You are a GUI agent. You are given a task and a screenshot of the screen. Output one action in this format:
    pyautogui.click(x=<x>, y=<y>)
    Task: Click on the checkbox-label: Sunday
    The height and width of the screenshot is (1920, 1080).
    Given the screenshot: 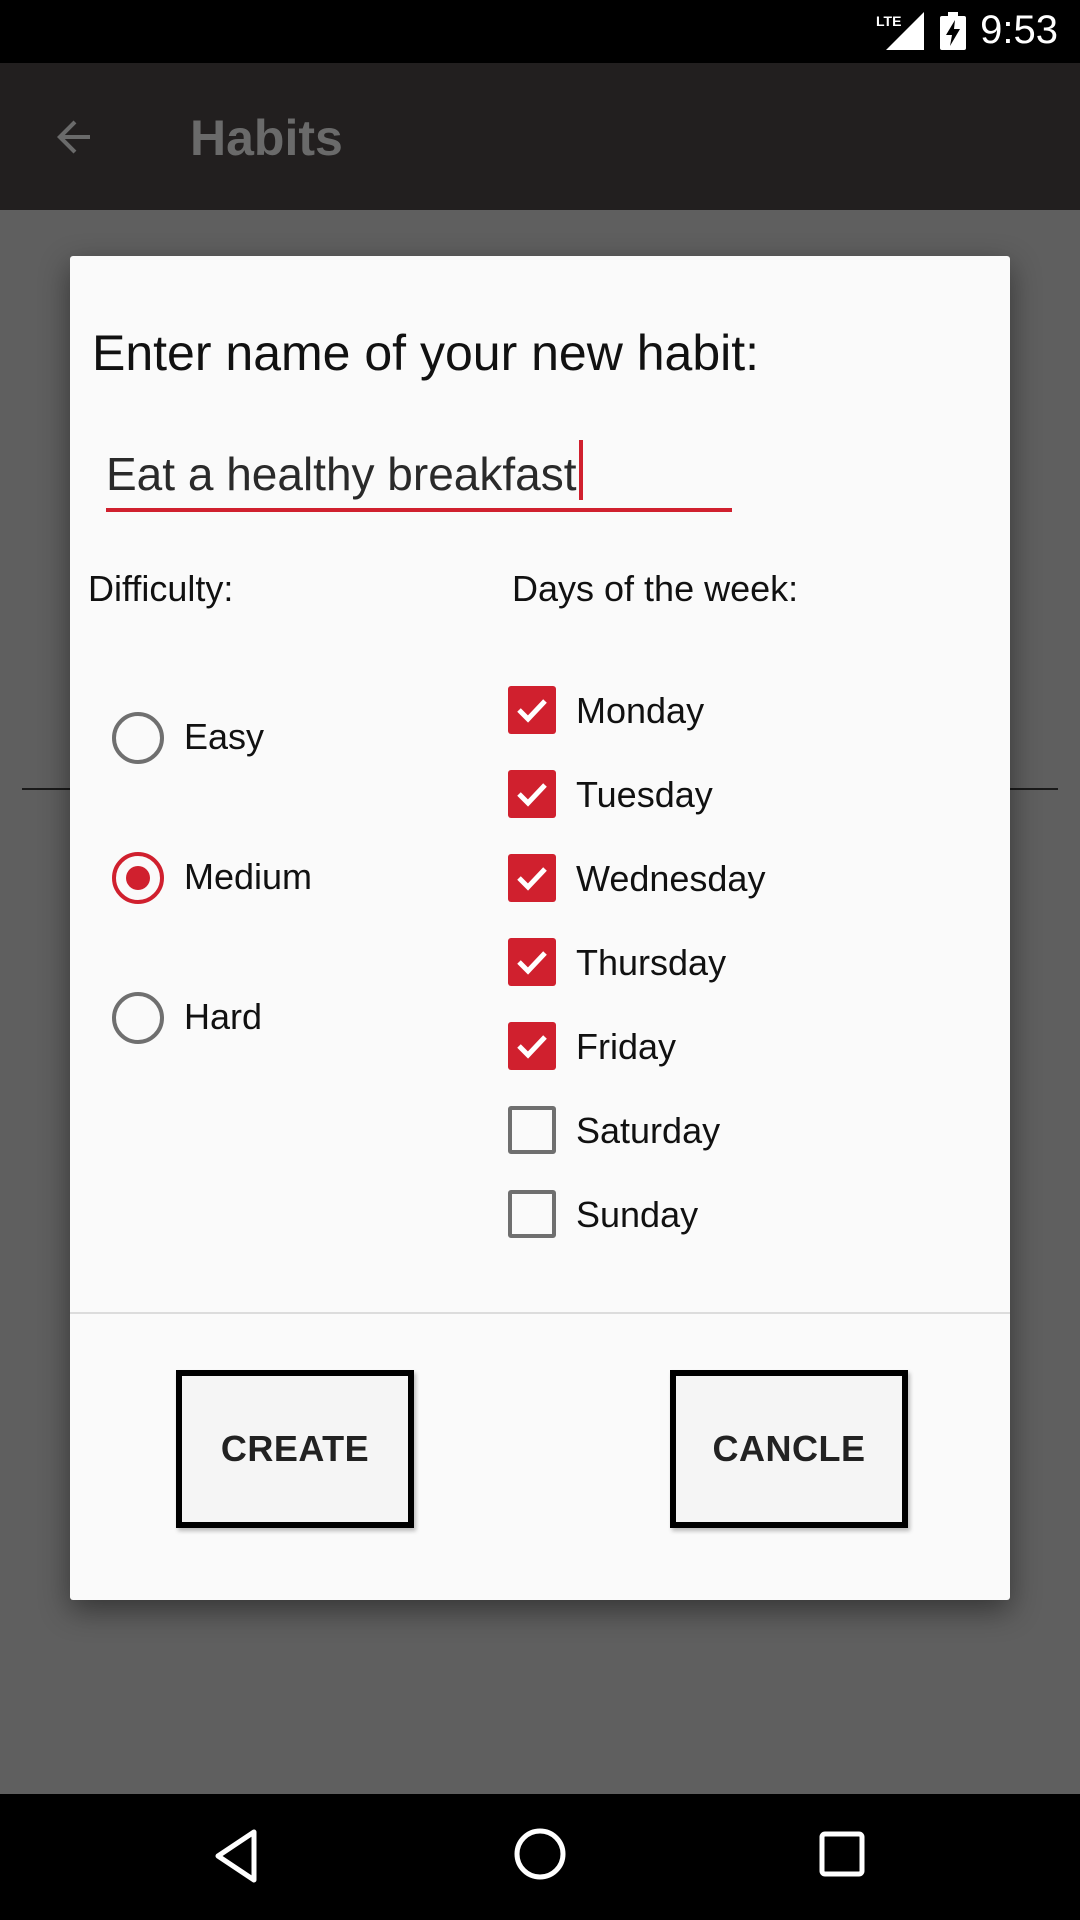 What is the action you would take?
    pyautogui.click(x=637, y=1214)
    